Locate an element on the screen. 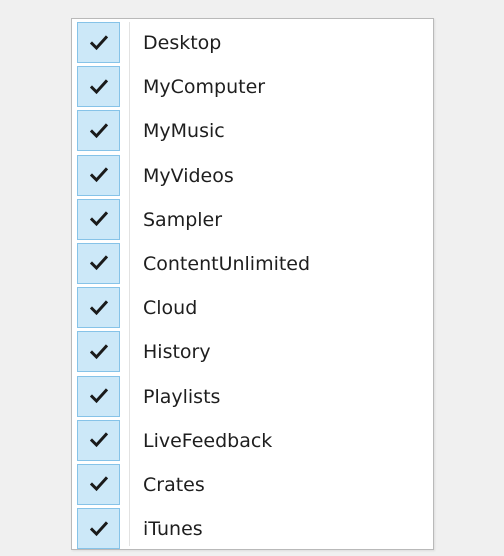  menu-item-label: MyComputer is located at coordinates (204, 87).